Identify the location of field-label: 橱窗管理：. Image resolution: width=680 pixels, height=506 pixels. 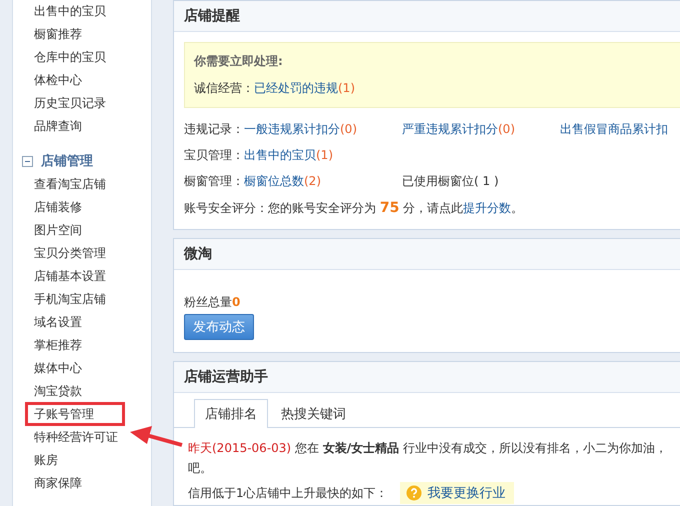
(214, 181).